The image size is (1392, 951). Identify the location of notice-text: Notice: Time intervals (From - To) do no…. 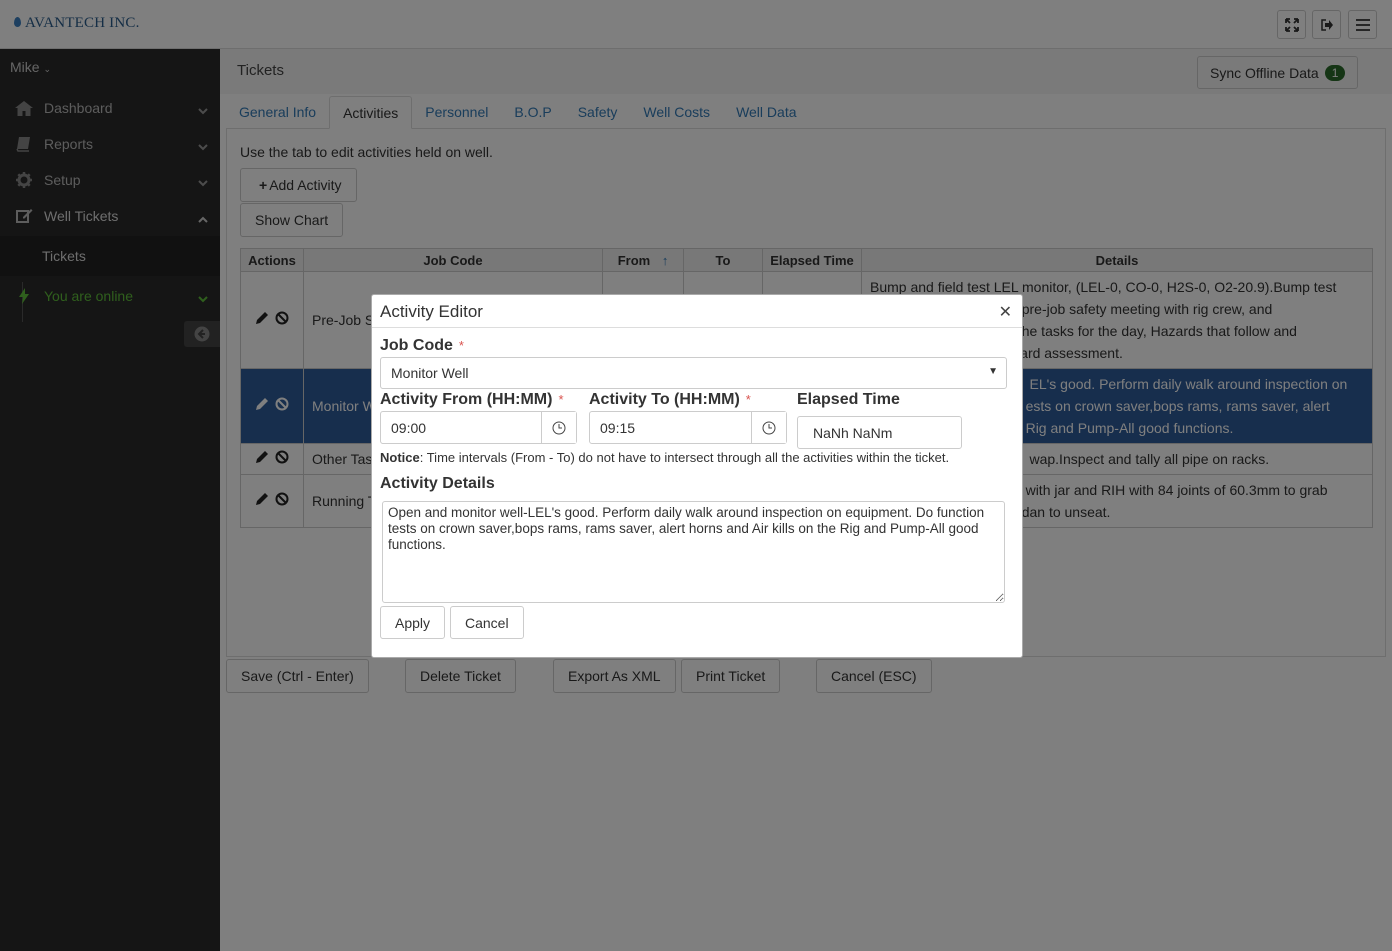
(664, 457).